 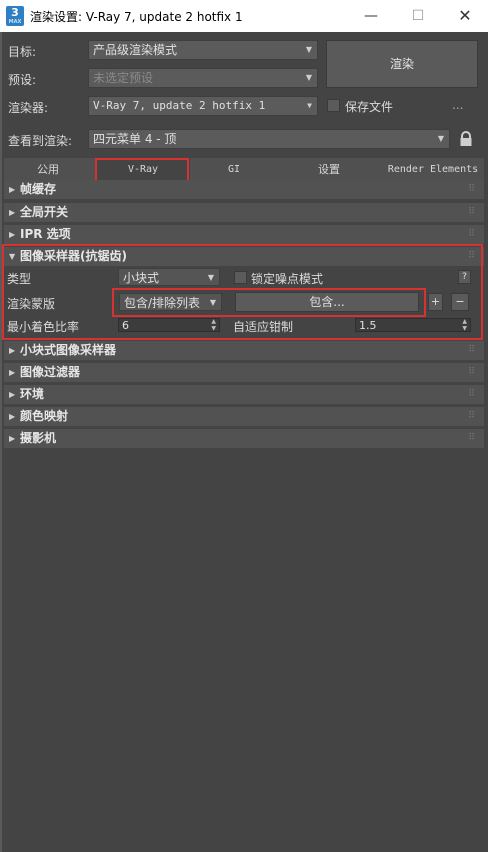 What do you see at coordinates (135, 139) in the screenshot?
I see `view-to-render-value: 四元菜单 4 - 顶` at bounding box center [135, 139].